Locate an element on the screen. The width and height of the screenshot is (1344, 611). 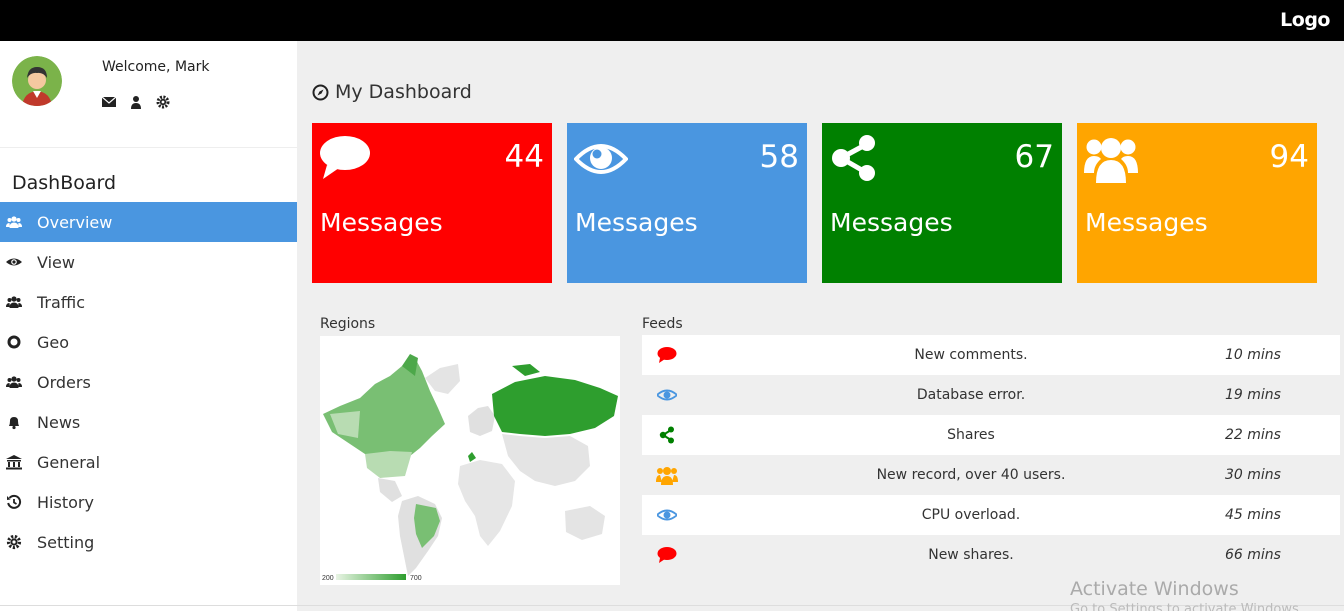
feed-text: New shares. is located at coordinates (971, 555).